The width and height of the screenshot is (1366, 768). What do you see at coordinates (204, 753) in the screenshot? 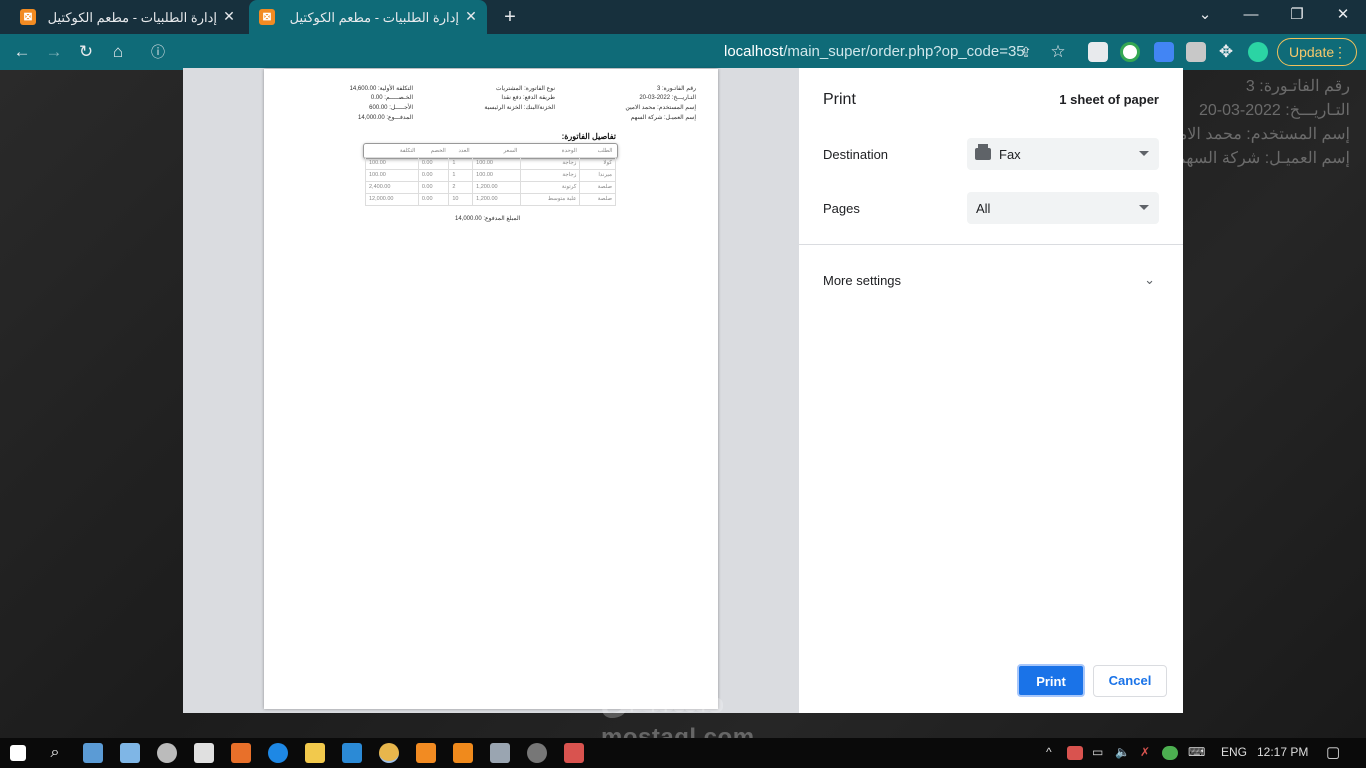
I see `calculator-icon` at bounding box center [204, 753].